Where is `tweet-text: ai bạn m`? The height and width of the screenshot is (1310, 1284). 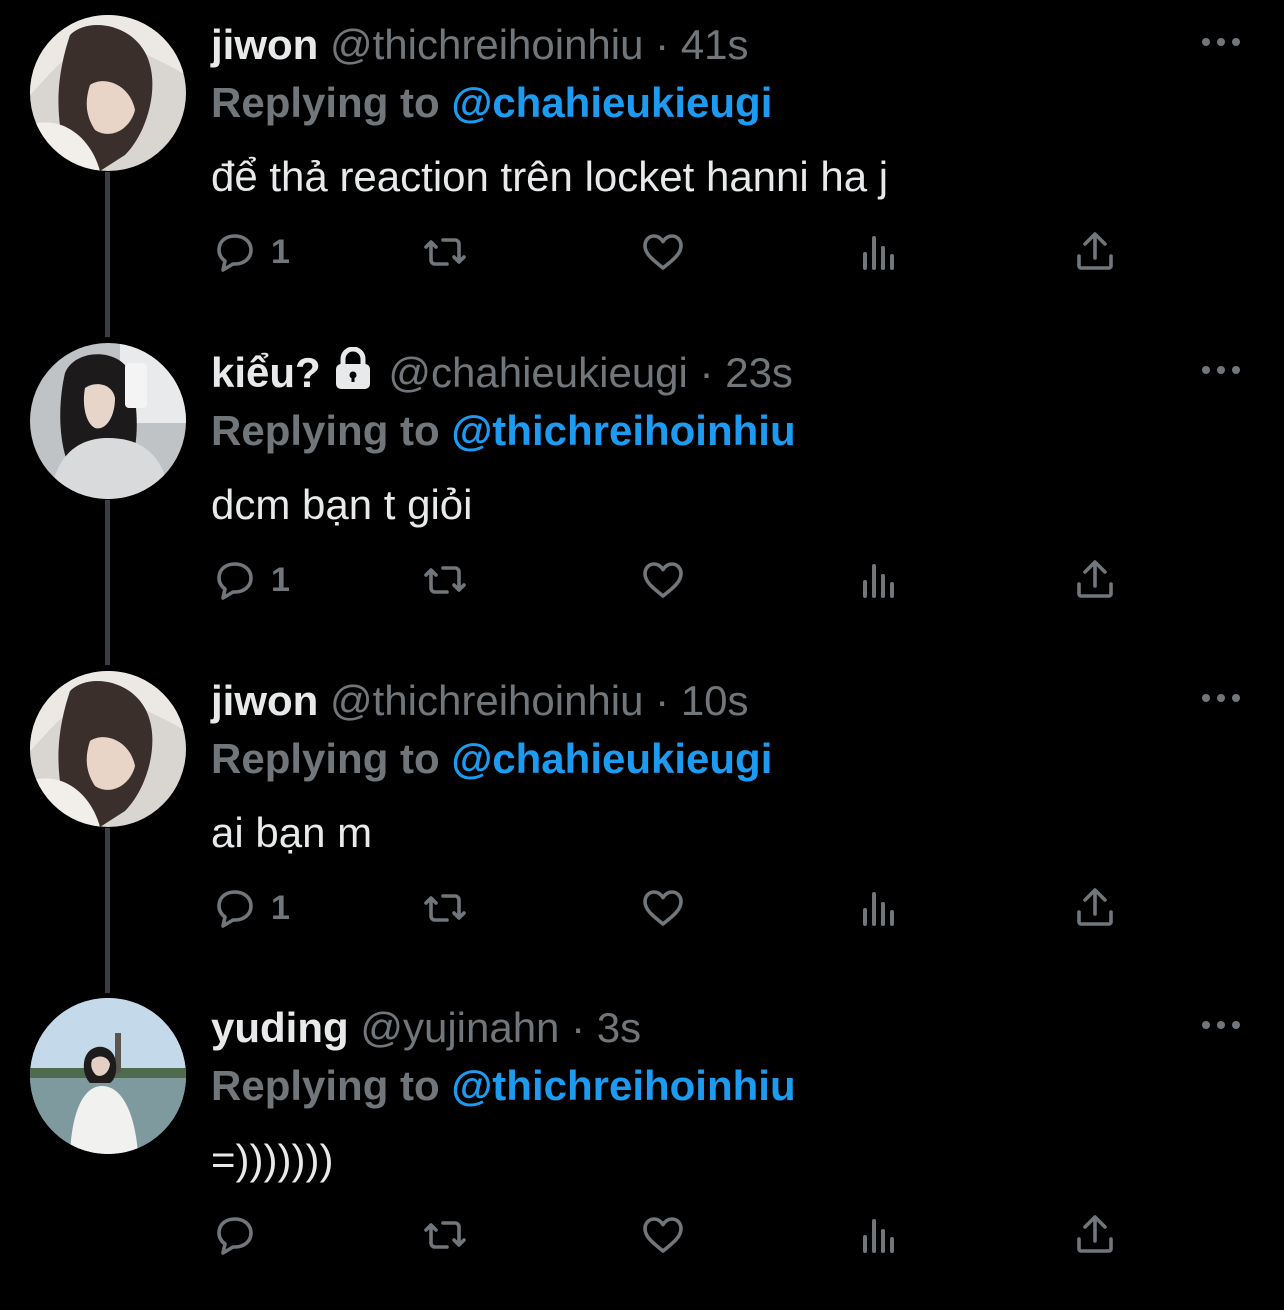
tweet-text: ai bạn m is located at coordinates (292, 832).